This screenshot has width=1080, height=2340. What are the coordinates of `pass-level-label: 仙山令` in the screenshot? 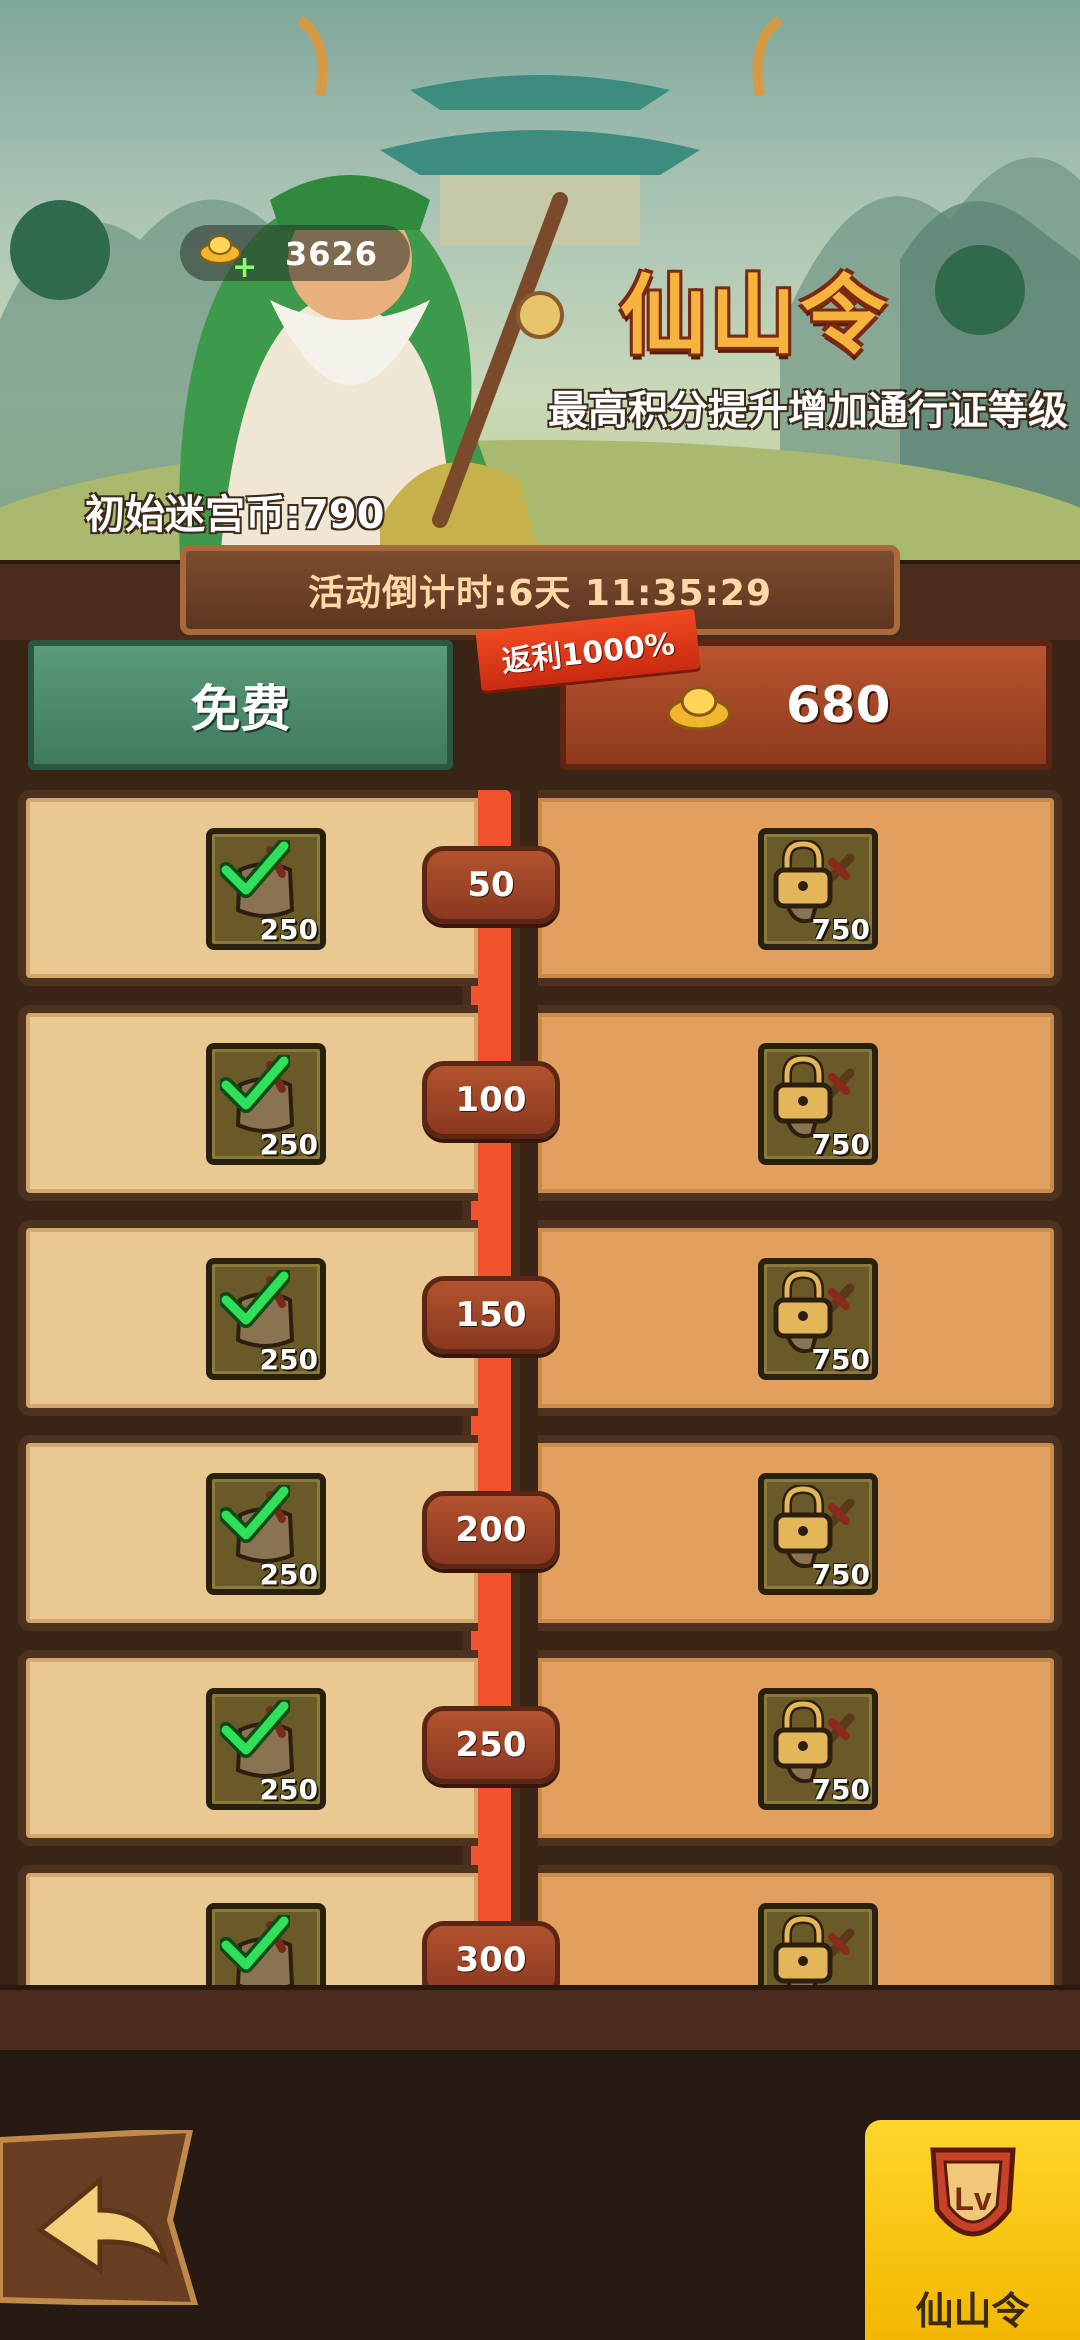 It's located at (972, 2311).